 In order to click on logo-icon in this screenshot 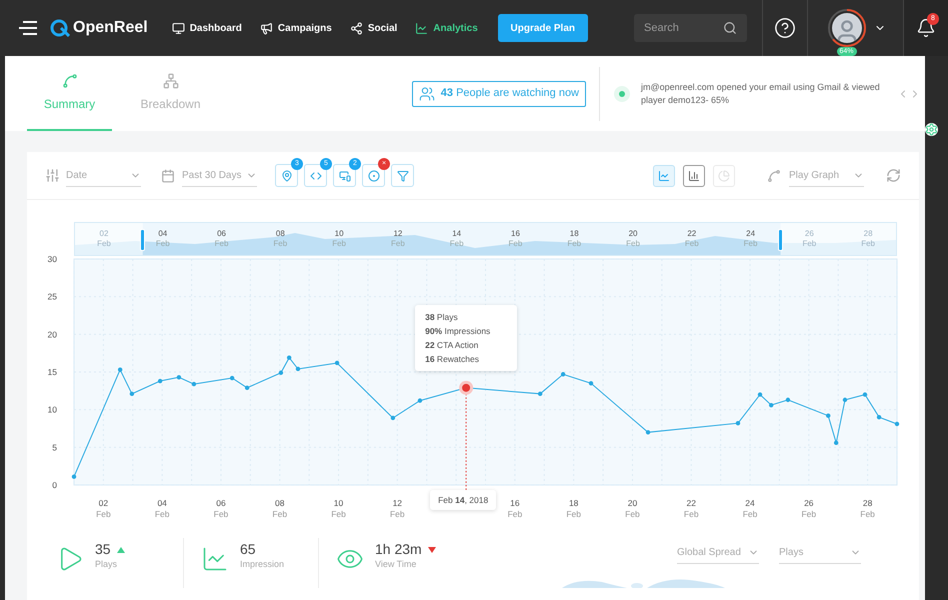, I will do `click(60, 28)`.